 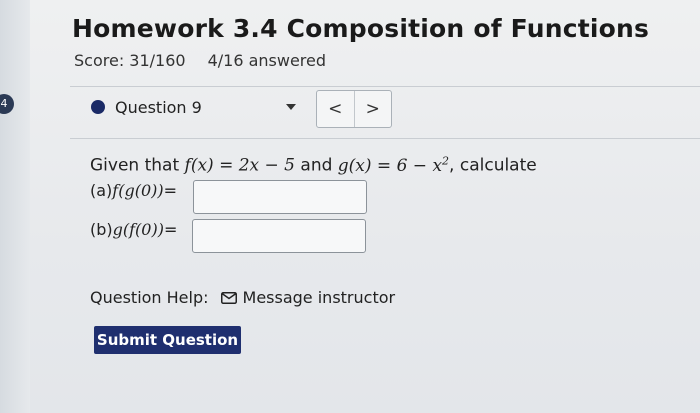 What do you see at coordinates (158, 107) in the screenshot?
I see `question-selector-label: Question 9` at bounding box center [158, 107].